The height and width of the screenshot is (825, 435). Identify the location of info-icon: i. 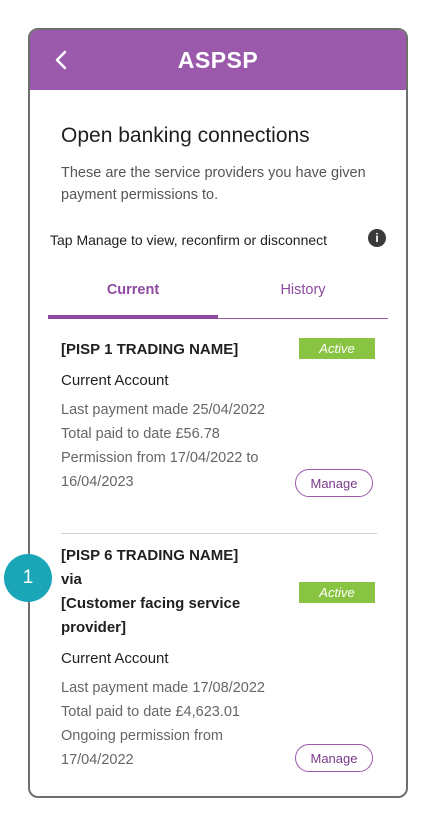
(377, 238).